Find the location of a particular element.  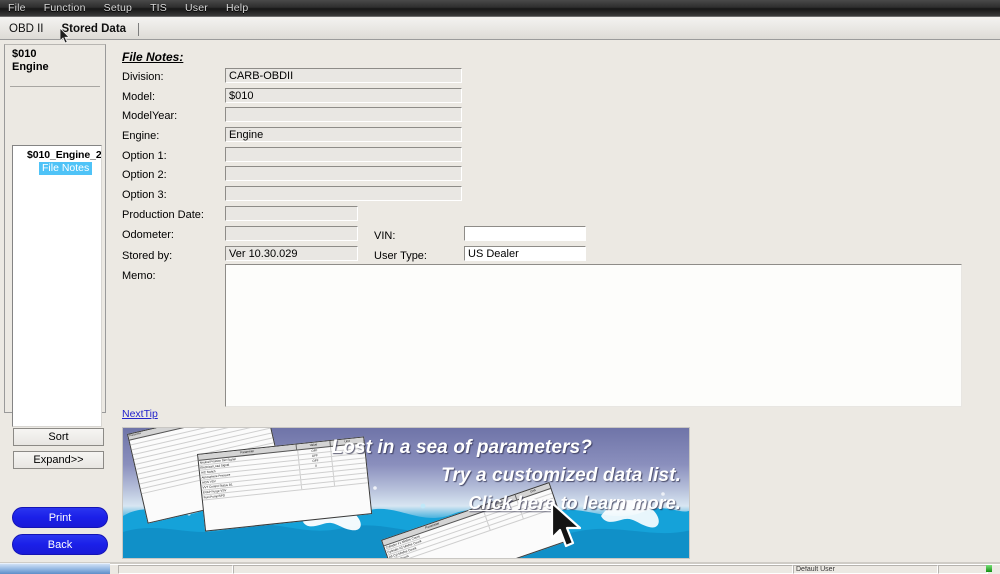

tab-obd-ii: OBD II is located at coordinates (26, 29).